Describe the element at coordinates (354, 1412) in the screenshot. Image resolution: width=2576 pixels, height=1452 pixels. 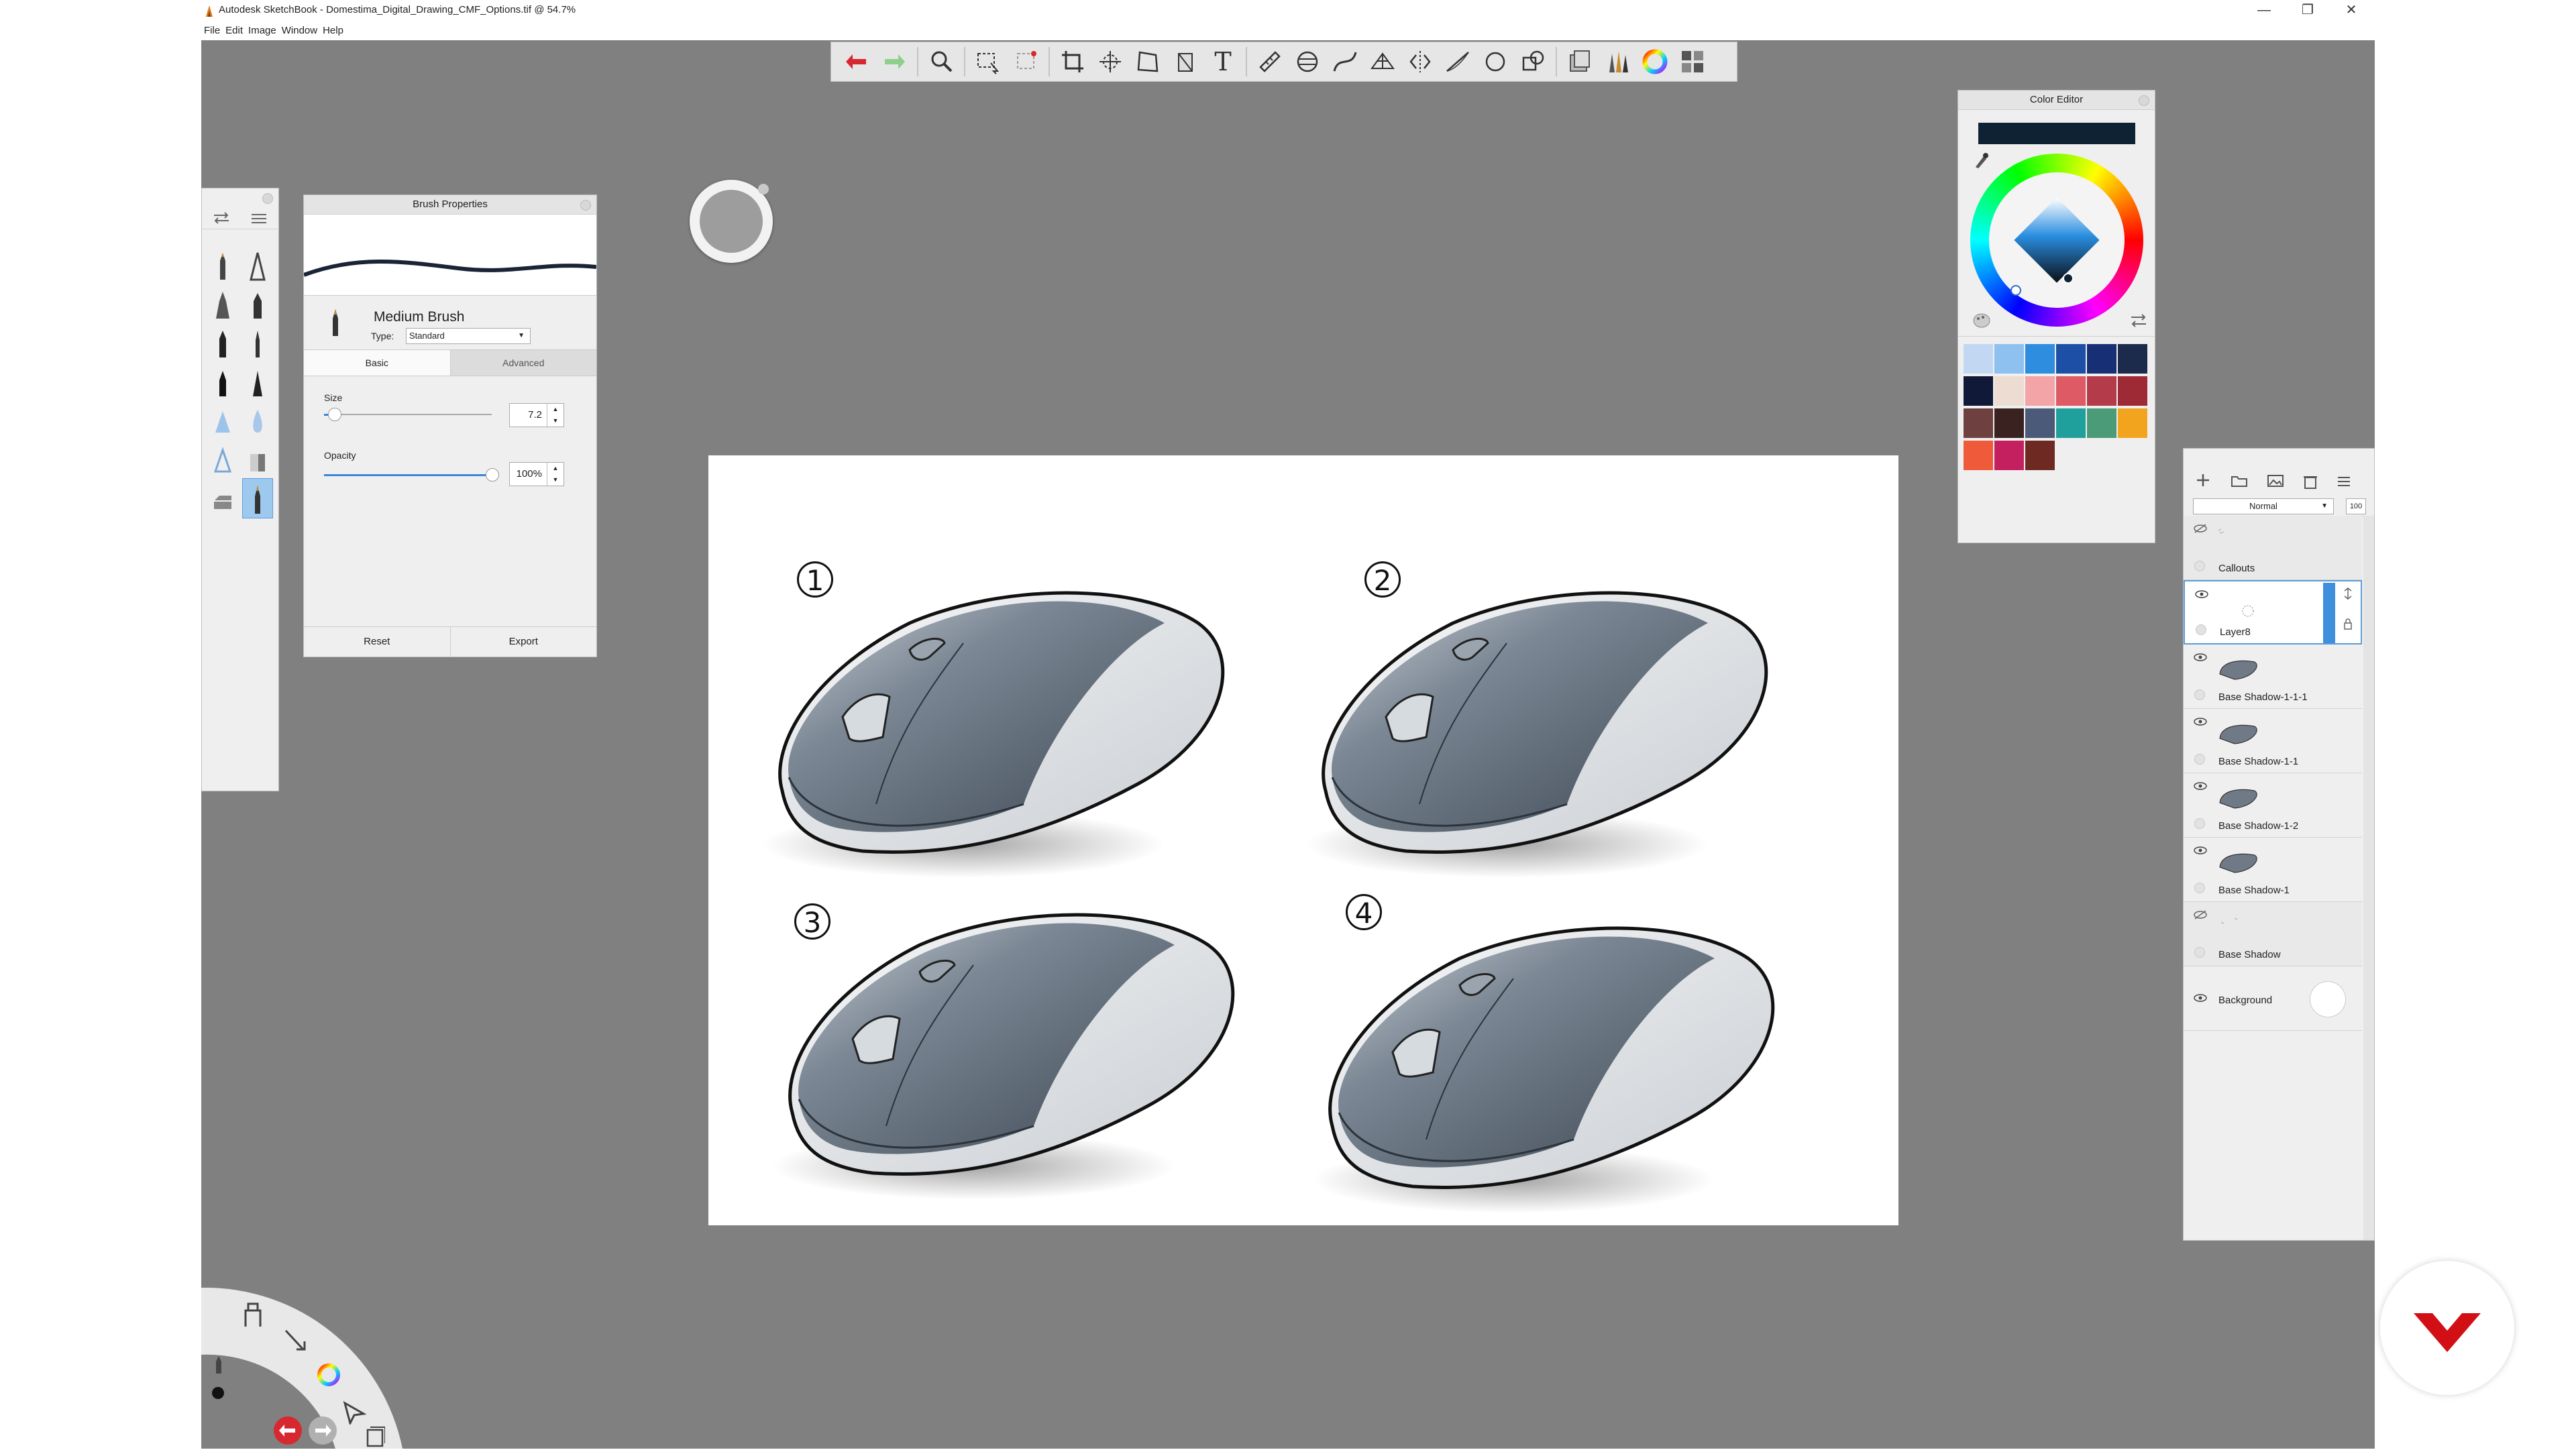
I see `arrow-tool-icon` at that location.